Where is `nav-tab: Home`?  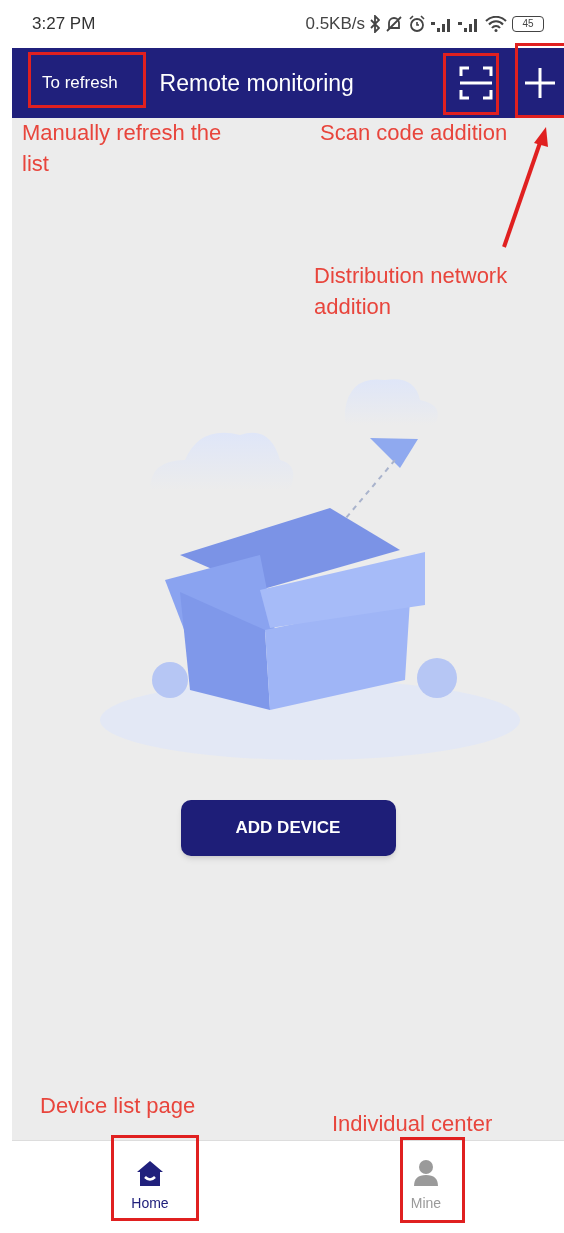
nav-tab: Home is located at coordinates (150, 1187).